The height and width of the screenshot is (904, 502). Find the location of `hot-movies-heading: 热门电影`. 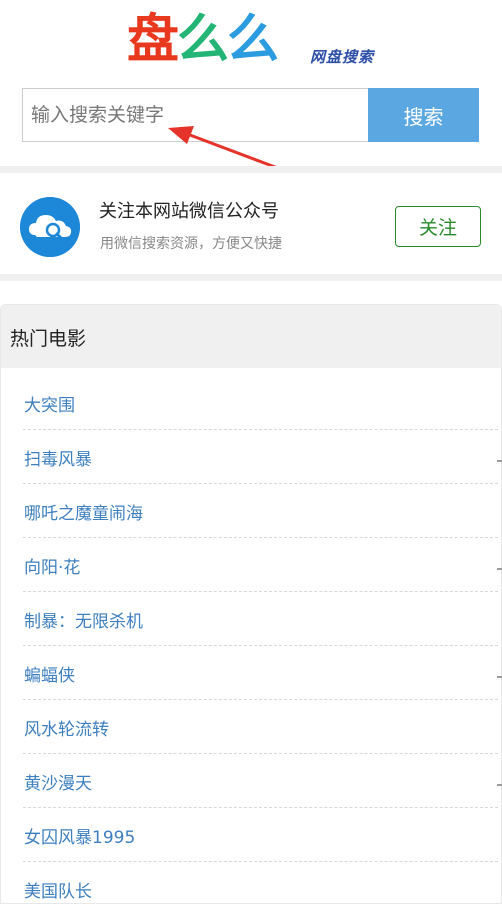

hot-movies-heading: 热门电影 is located at coordinates (48, 339).